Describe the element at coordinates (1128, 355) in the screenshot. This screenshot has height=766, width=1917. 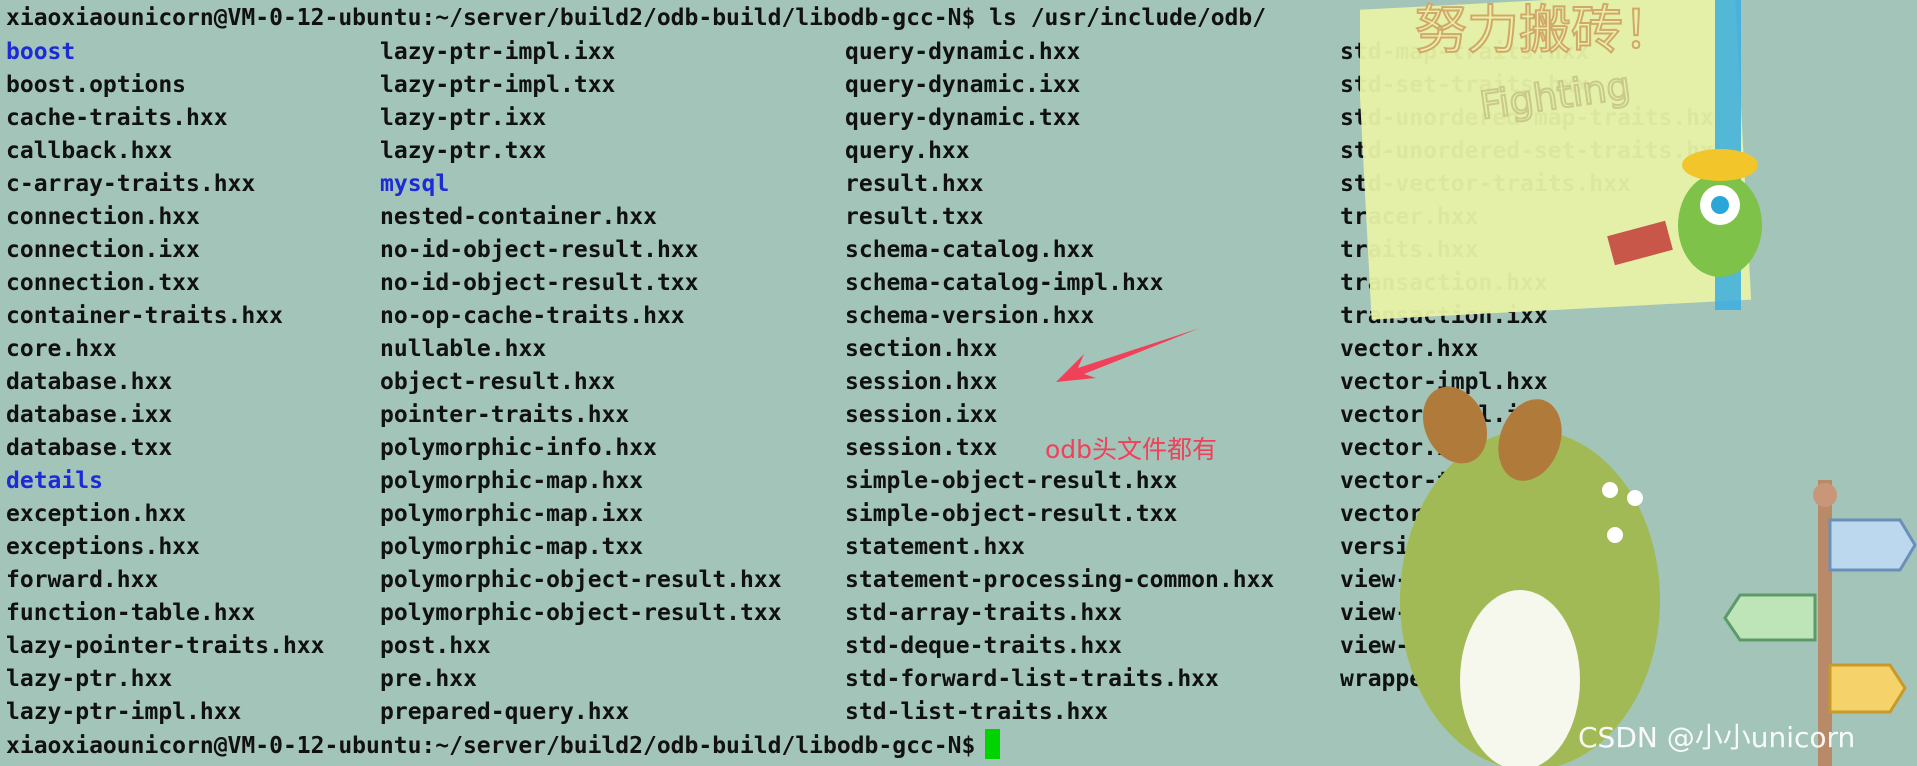
I see `annotation-arrow` at that location.